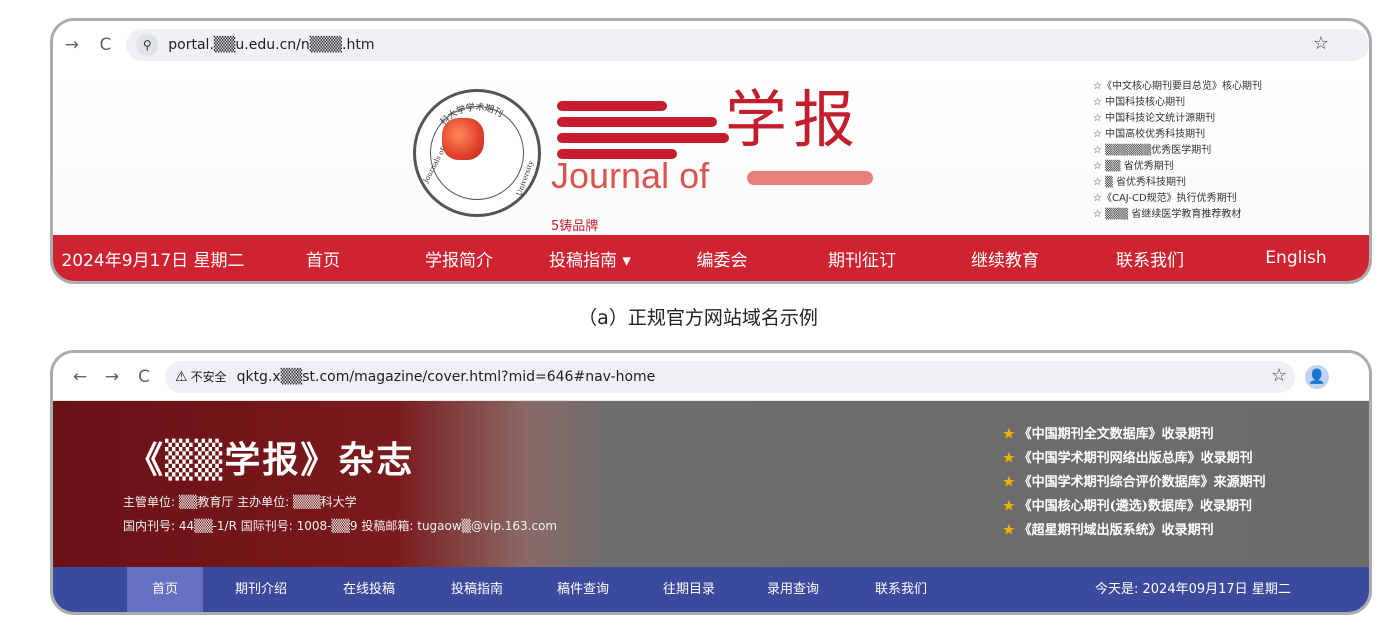 The height and width of the screenshot is (633, 1396). What do you see at coordinates (810, 178) in the screenshot?
I see `redacted-brand-text` at bounding box center [810, 178].